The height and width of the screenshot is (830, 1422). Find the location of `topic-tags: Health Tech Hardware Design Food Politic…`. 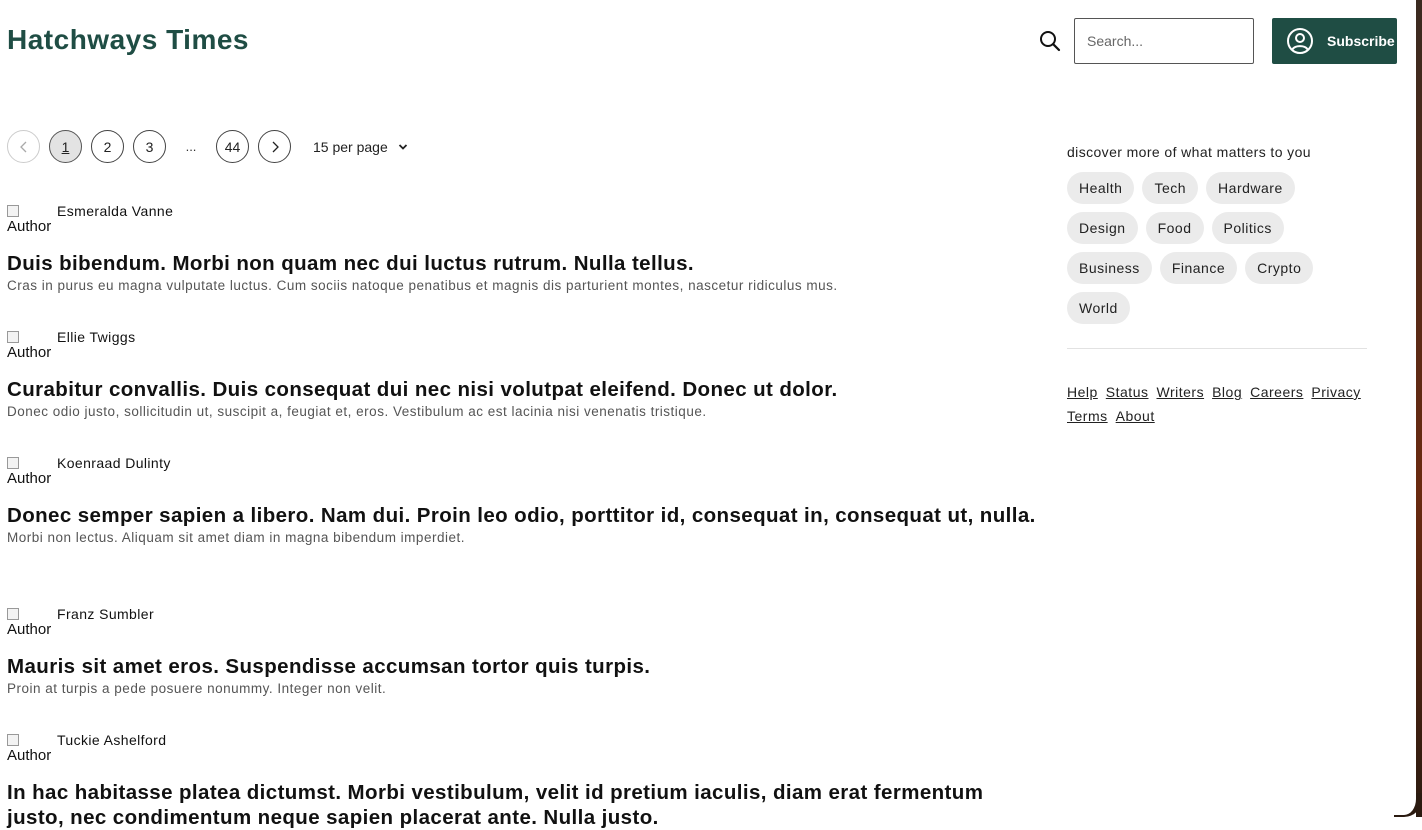

topic-tags: Health Tech Hardware Design Food Politic… is located at coordinates (1217, 248).